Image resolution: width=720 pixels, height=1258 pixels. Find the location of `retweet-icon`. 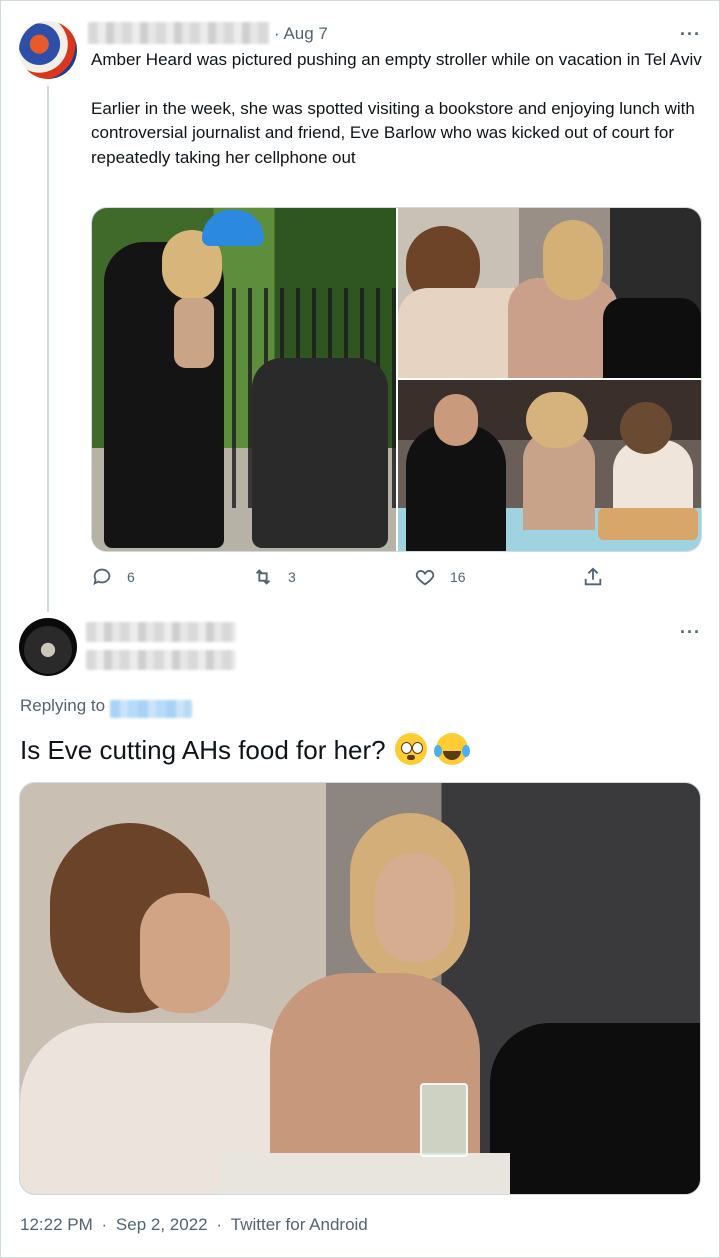

retweet-icon is located at coordinates (263, 577).